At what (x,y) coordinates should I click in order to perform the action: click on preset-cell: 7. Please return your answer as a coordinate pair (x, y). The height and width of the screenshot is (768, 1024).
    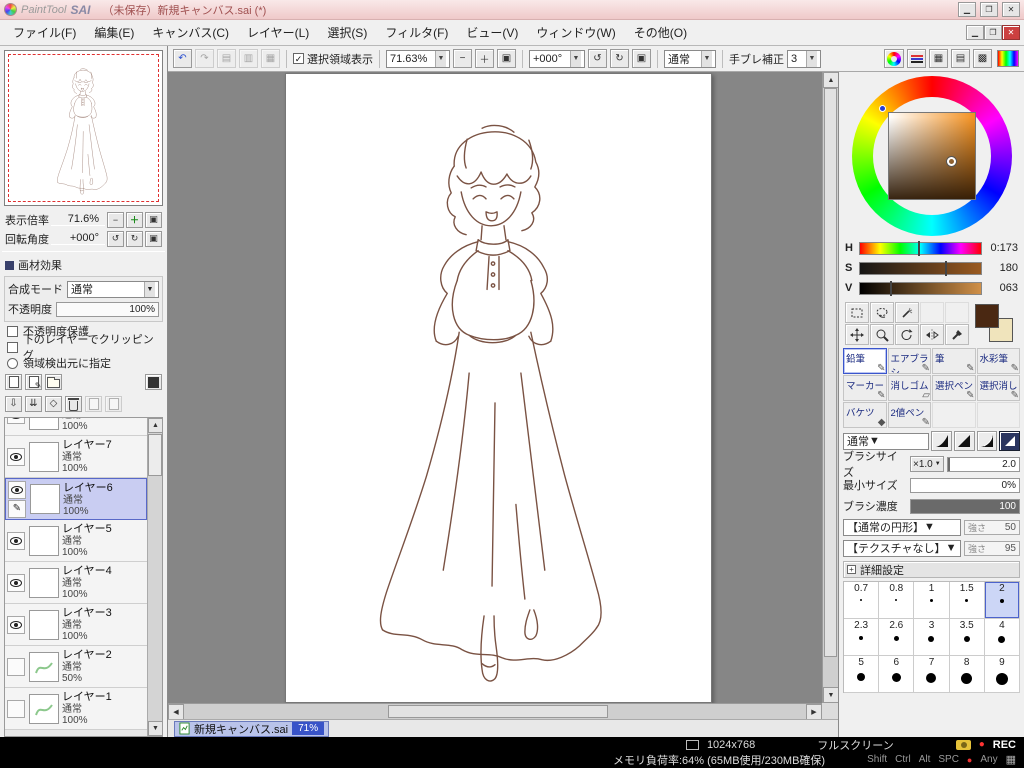
    Looking at the image, I should click on (932, 674).